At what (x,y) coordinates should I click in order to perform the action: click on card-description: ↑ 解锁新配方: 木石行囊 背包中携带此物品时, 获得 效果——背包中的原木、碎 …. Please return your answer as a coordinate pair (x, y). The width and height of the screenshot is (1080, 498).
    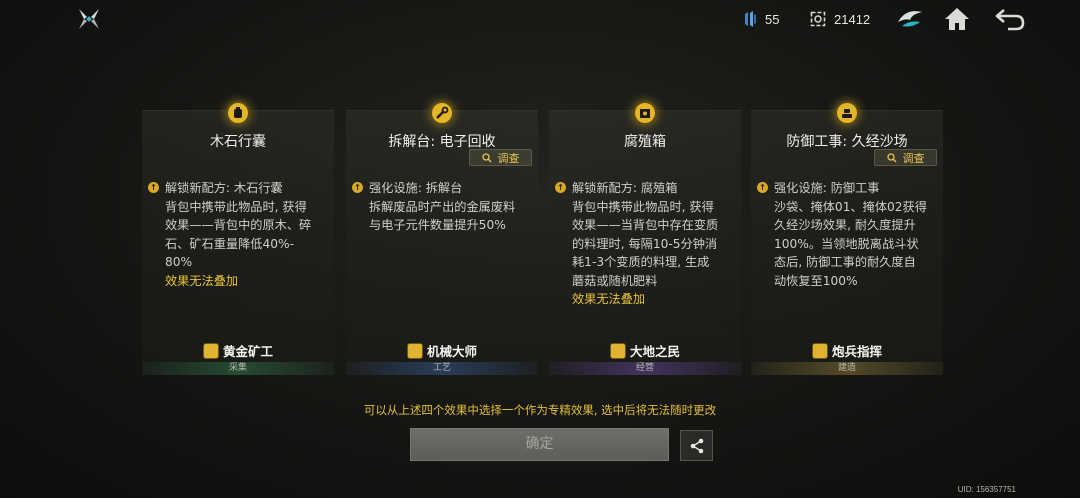
    Looking at the image, I should click on (240, 234).